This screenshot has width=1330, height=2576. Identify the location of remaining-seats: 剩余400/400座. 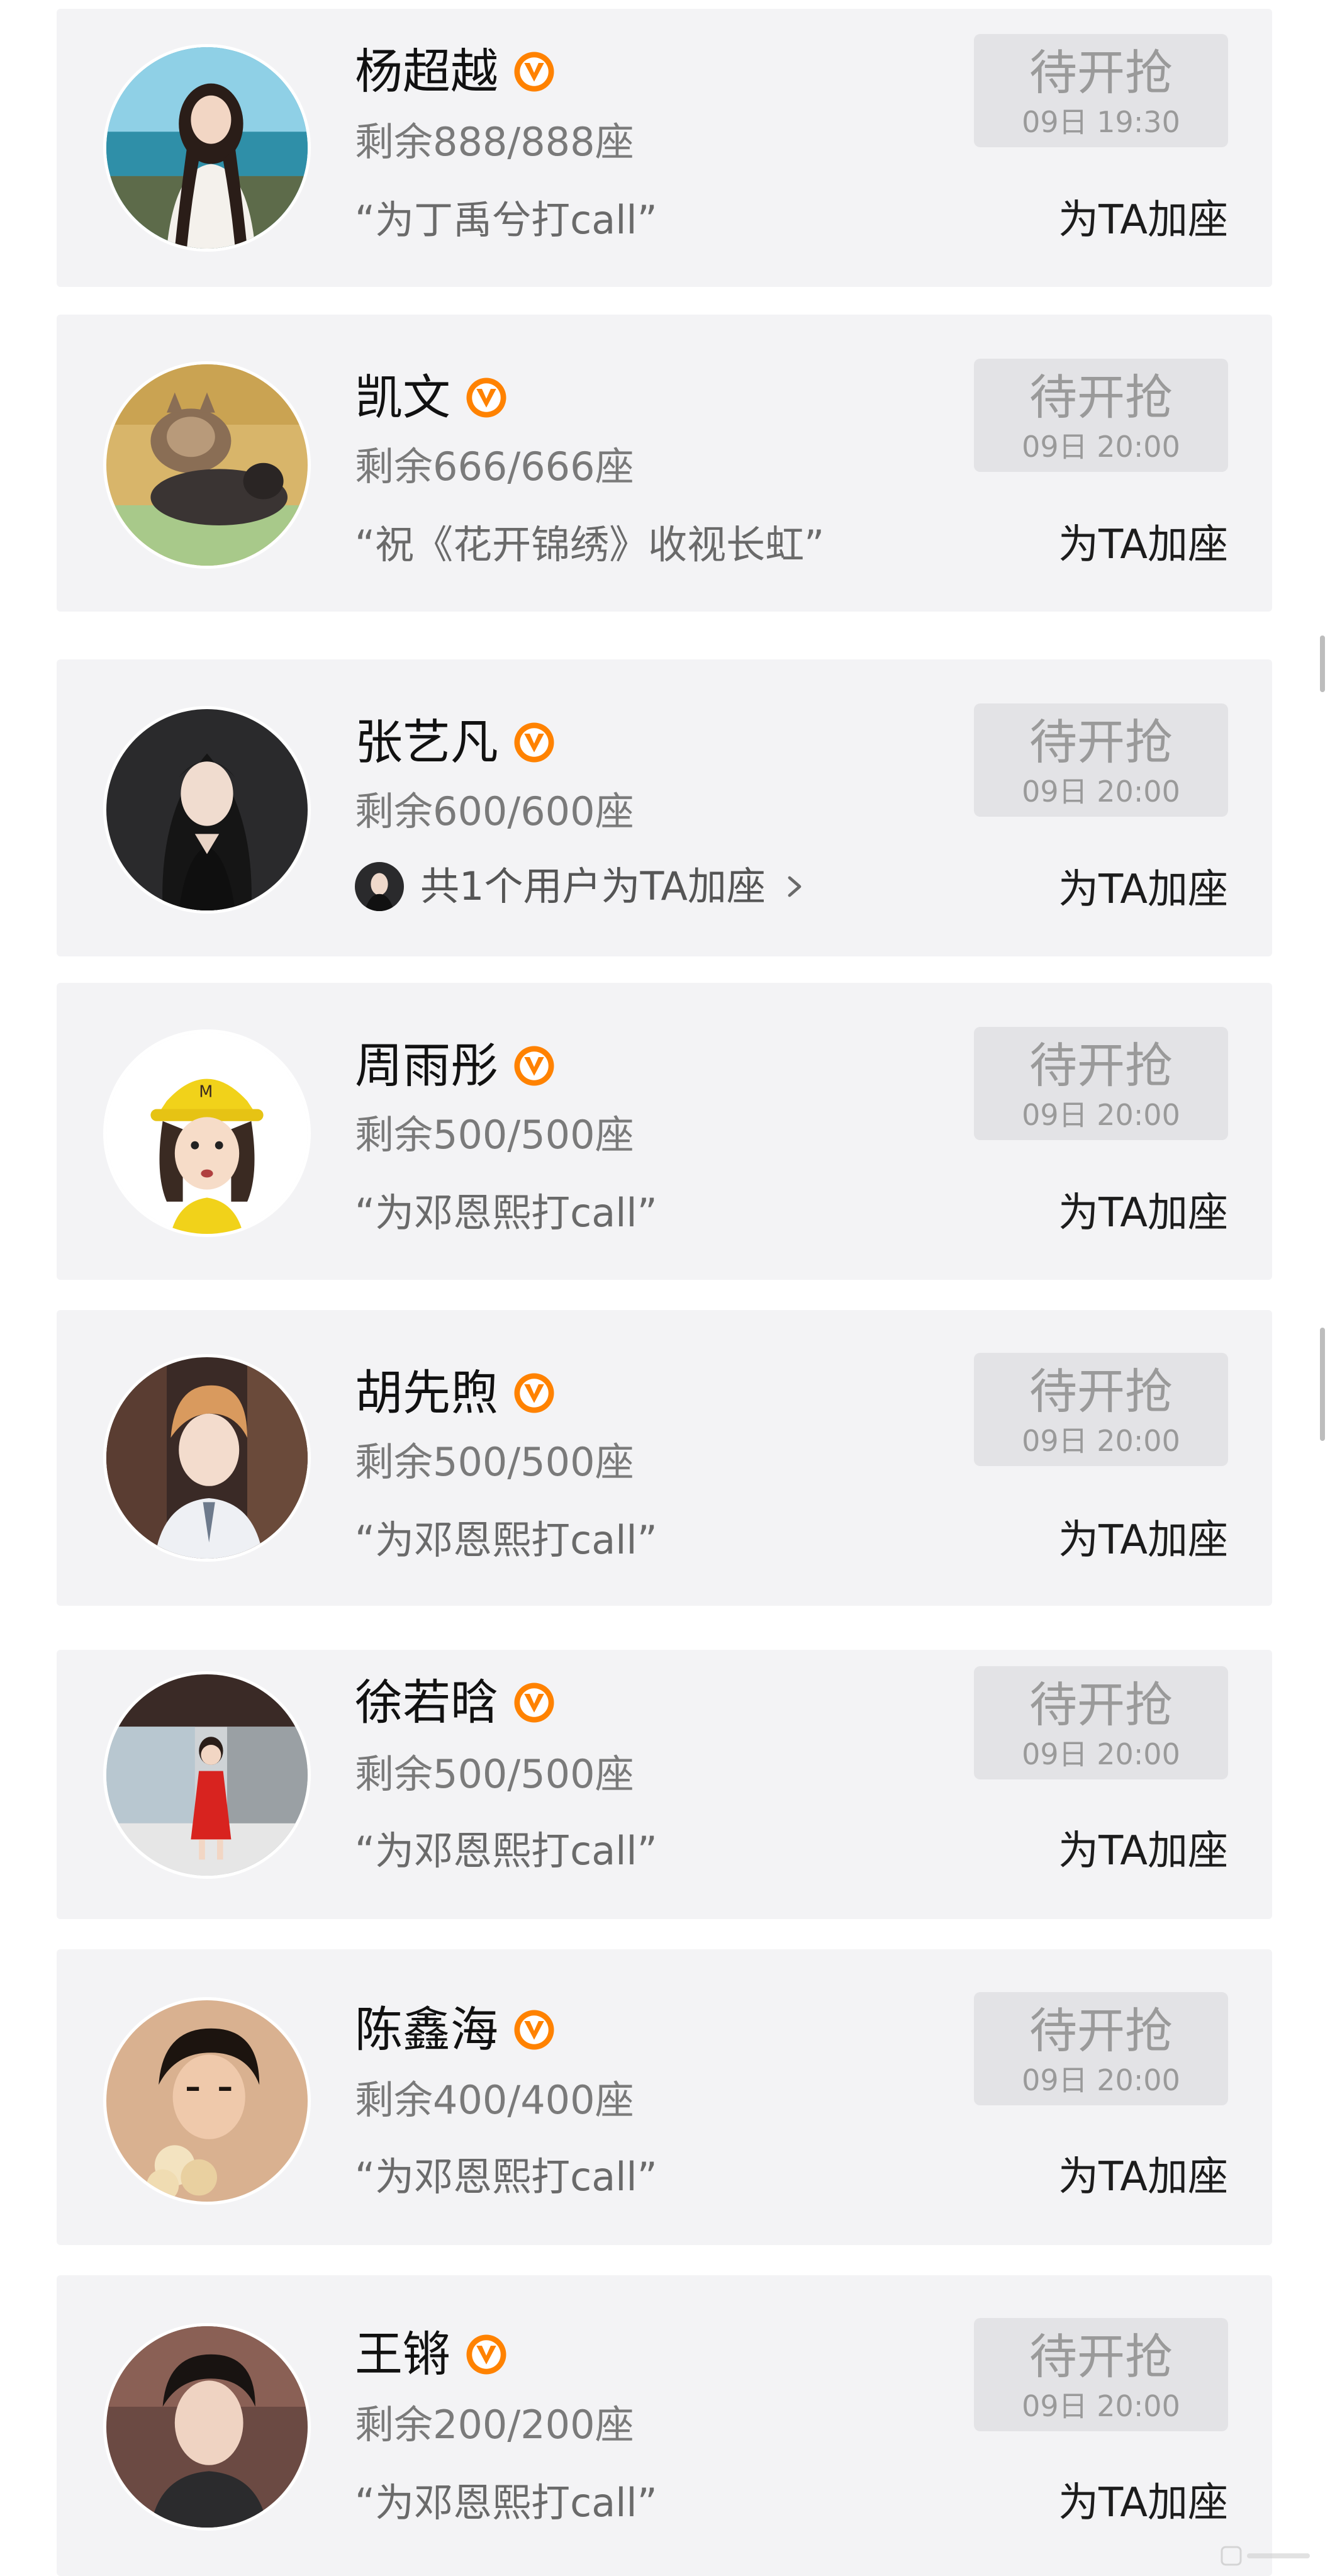
(495, 2100).